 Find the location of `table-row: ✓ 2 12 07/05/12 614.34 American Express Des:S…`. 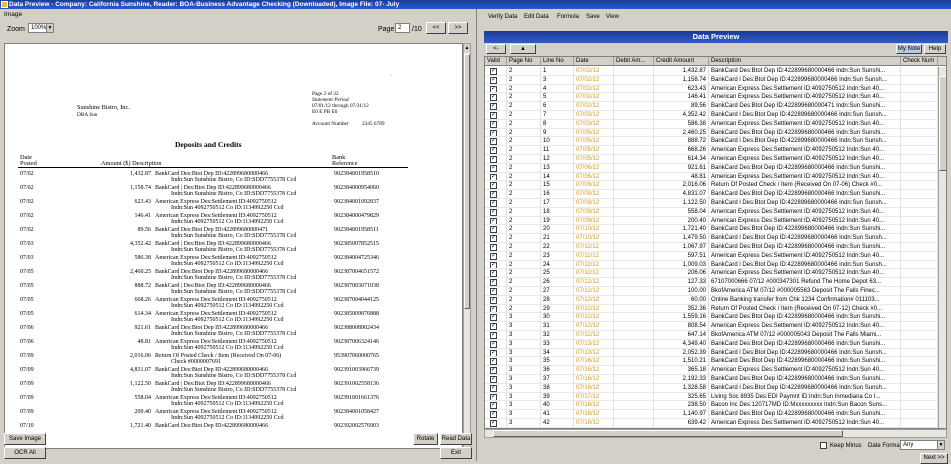

table-row: ✓ 2 12 07/05/12 614.34 American Express Des:S… is located at coordinates (715, 159).